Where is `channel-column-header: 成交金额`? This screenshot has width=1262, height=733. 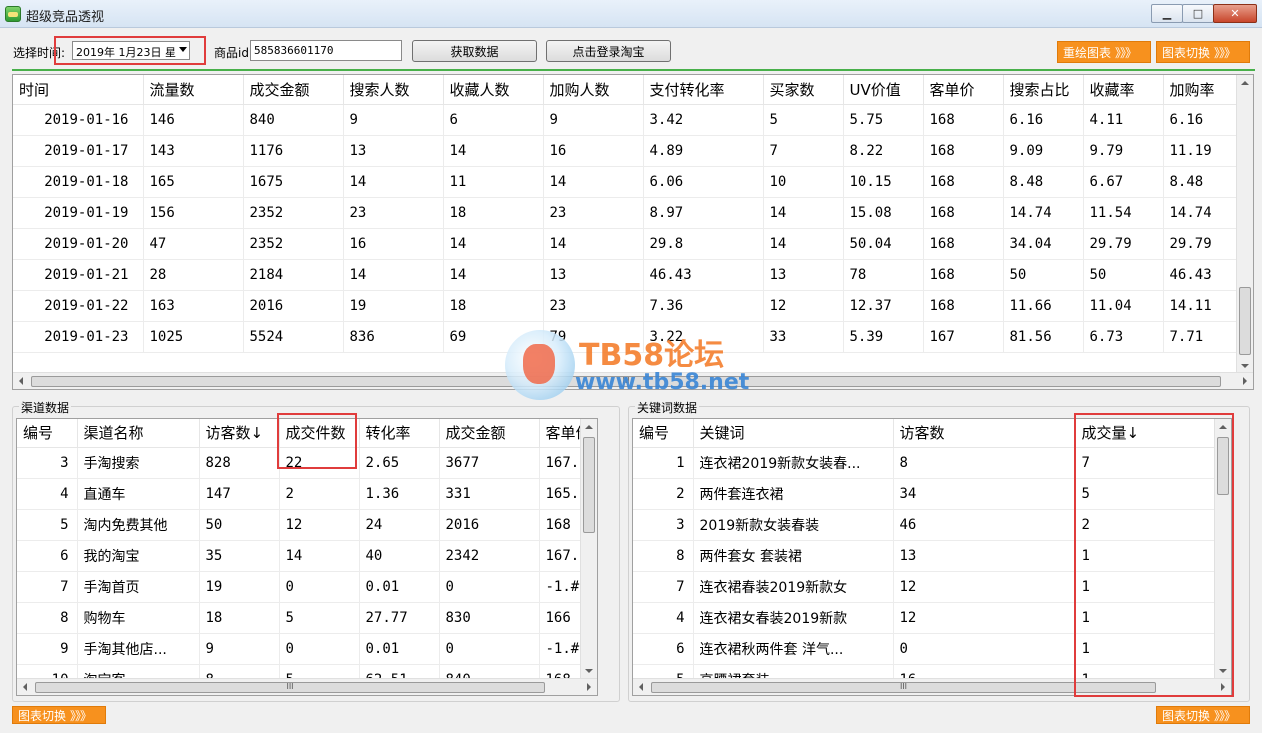 channel-column-header: 成交金额 is located at coordinates (489, 433).